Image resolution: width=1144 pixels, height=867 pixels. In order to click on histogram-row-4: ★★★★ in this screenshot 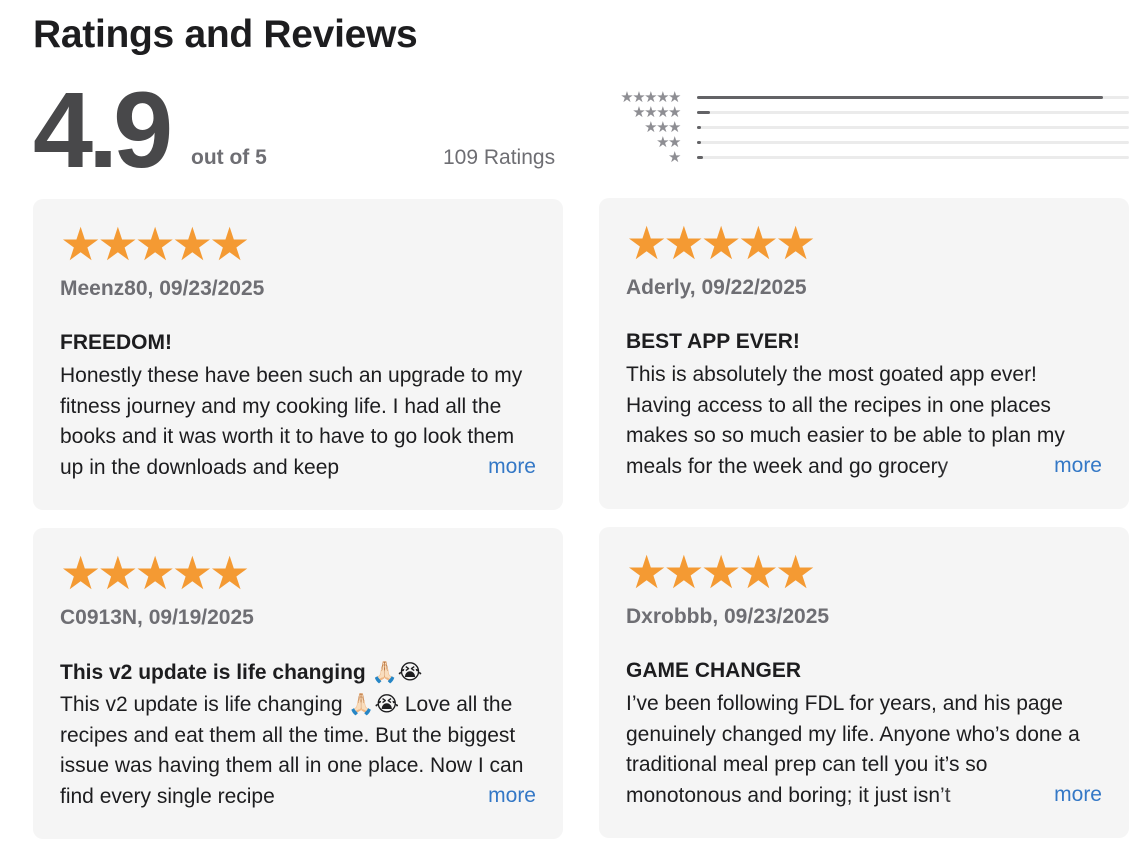, I will do `click(860, 112)`.